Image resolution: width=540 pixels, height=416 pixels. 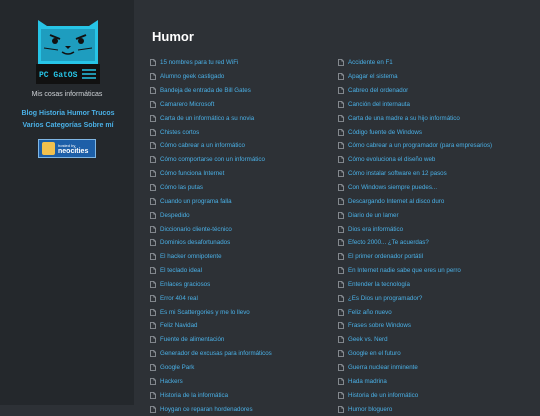 I want to click on list-item: Carta de un informático a su novia, so click(x=211, y=118).